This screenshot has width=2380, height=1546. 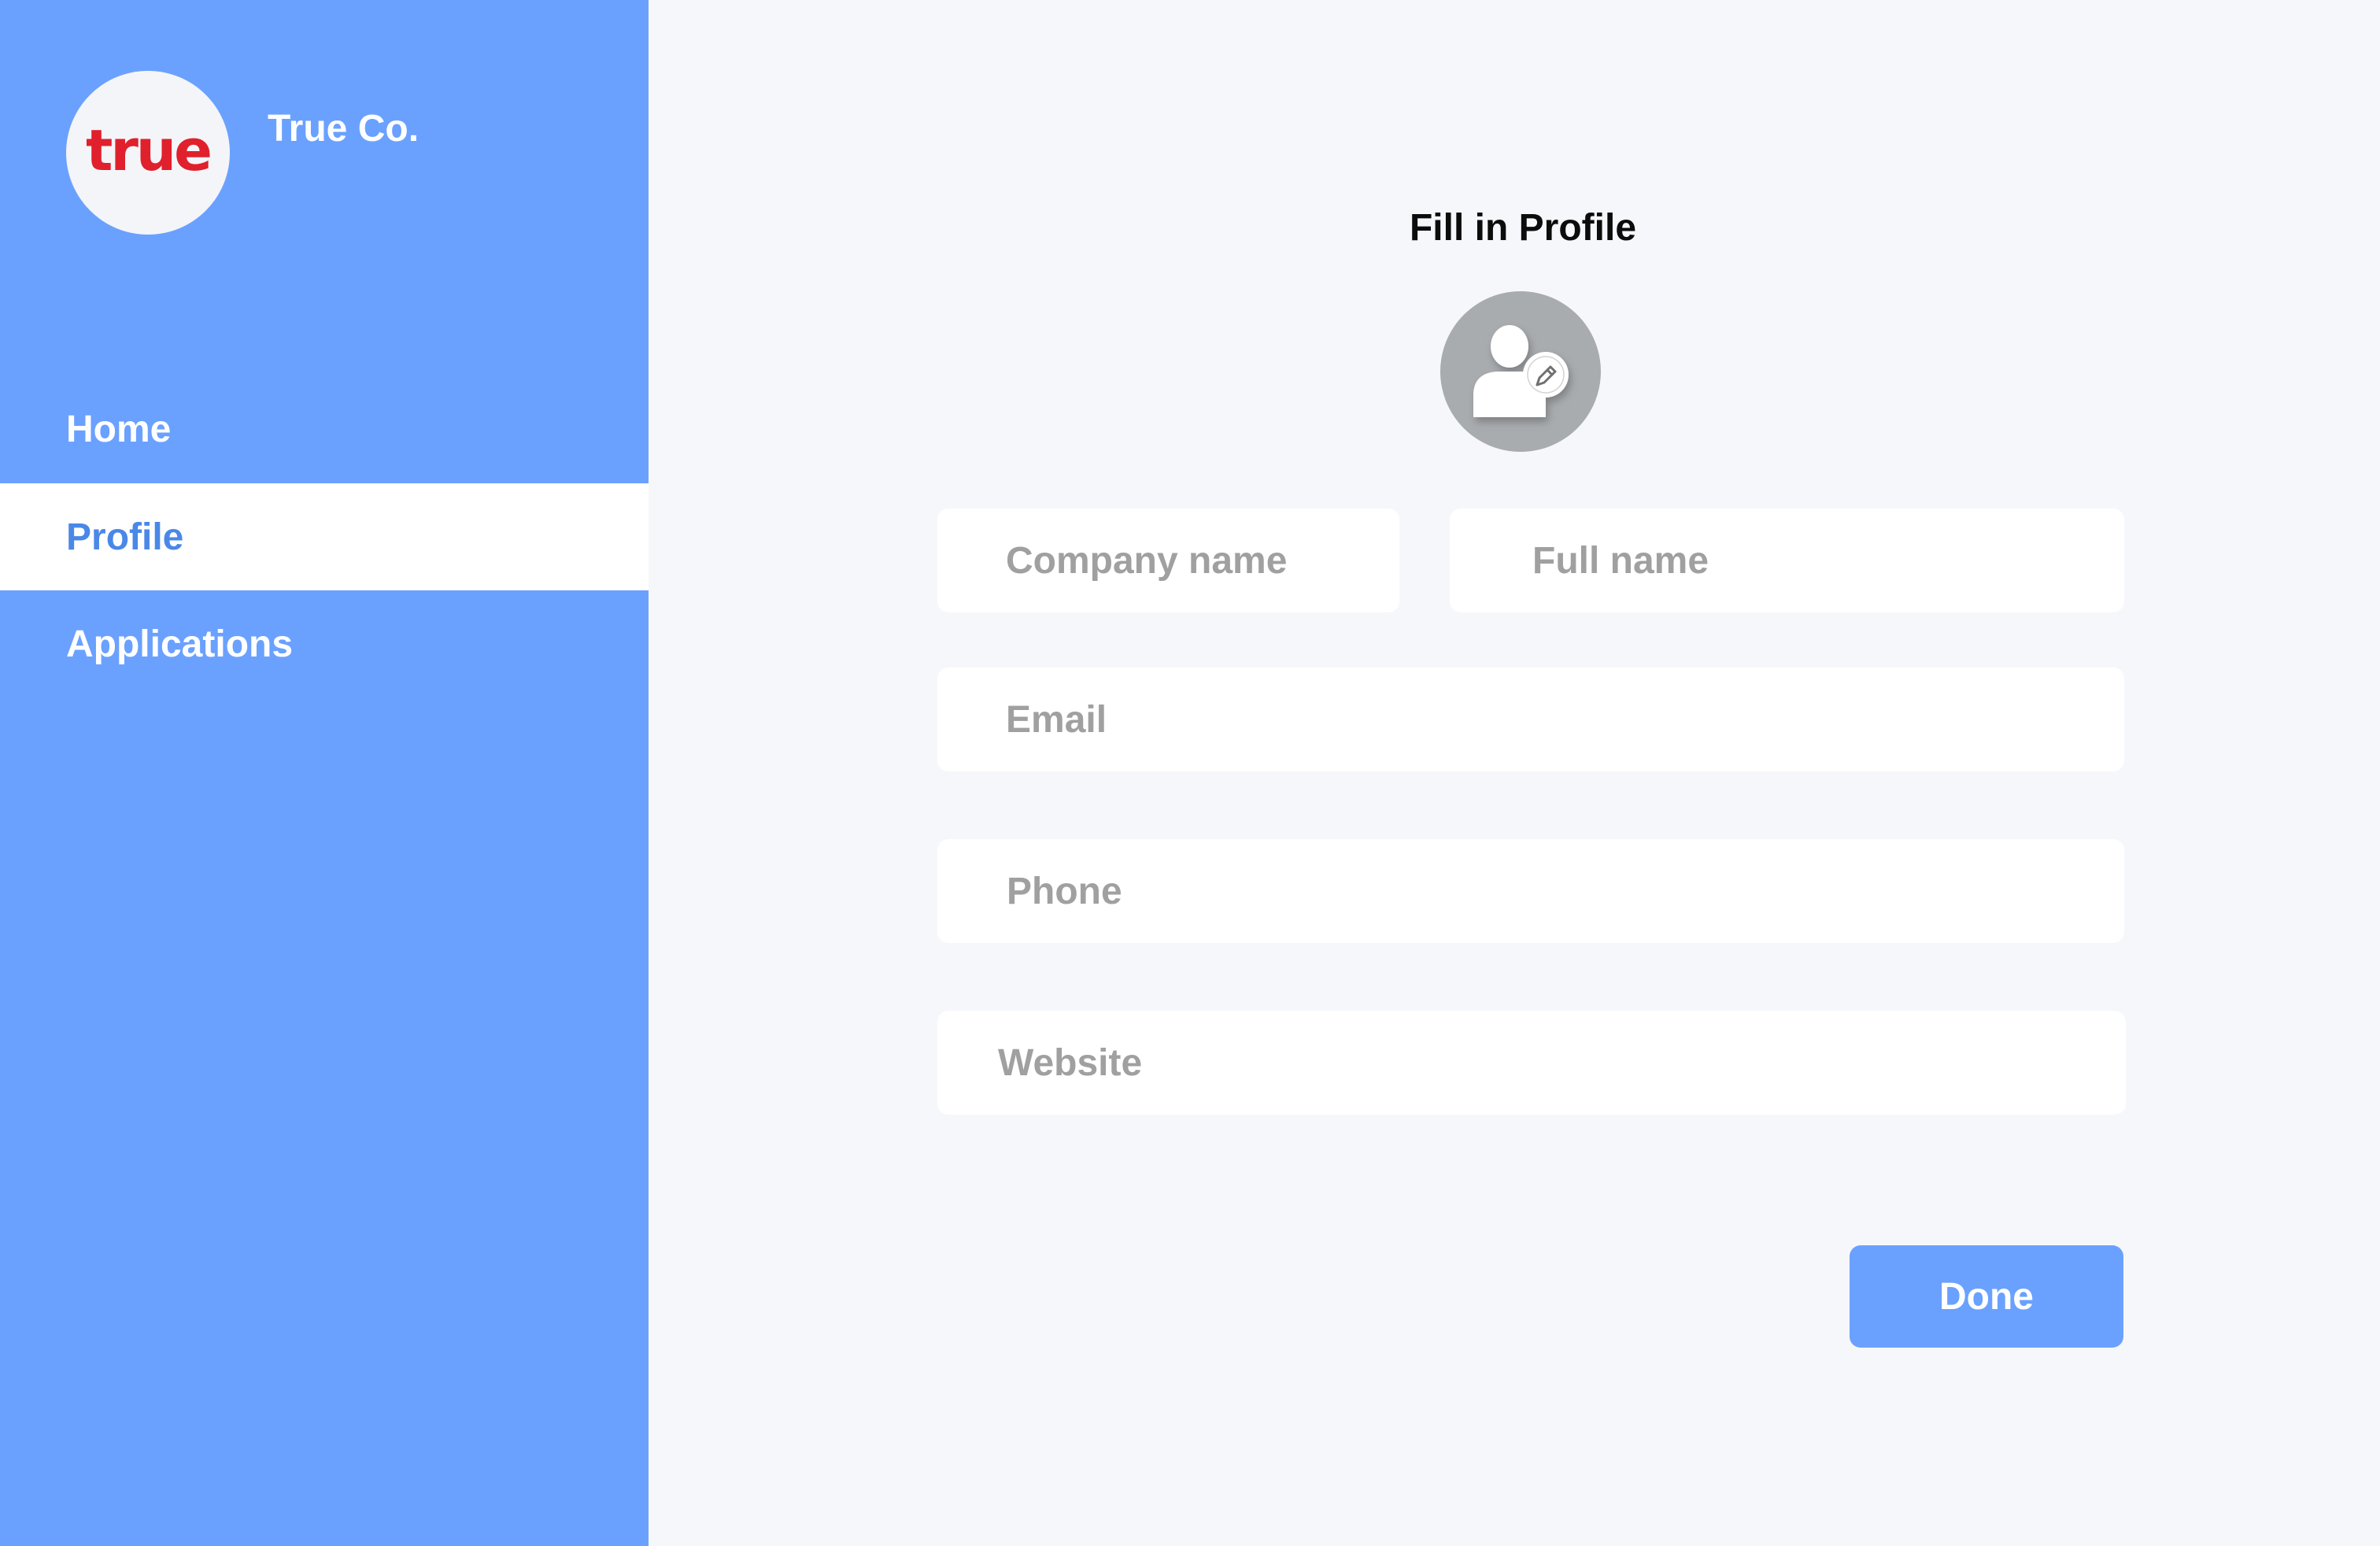 I want to click on sidebar-item-home: Home, so click(x=324, y=429).